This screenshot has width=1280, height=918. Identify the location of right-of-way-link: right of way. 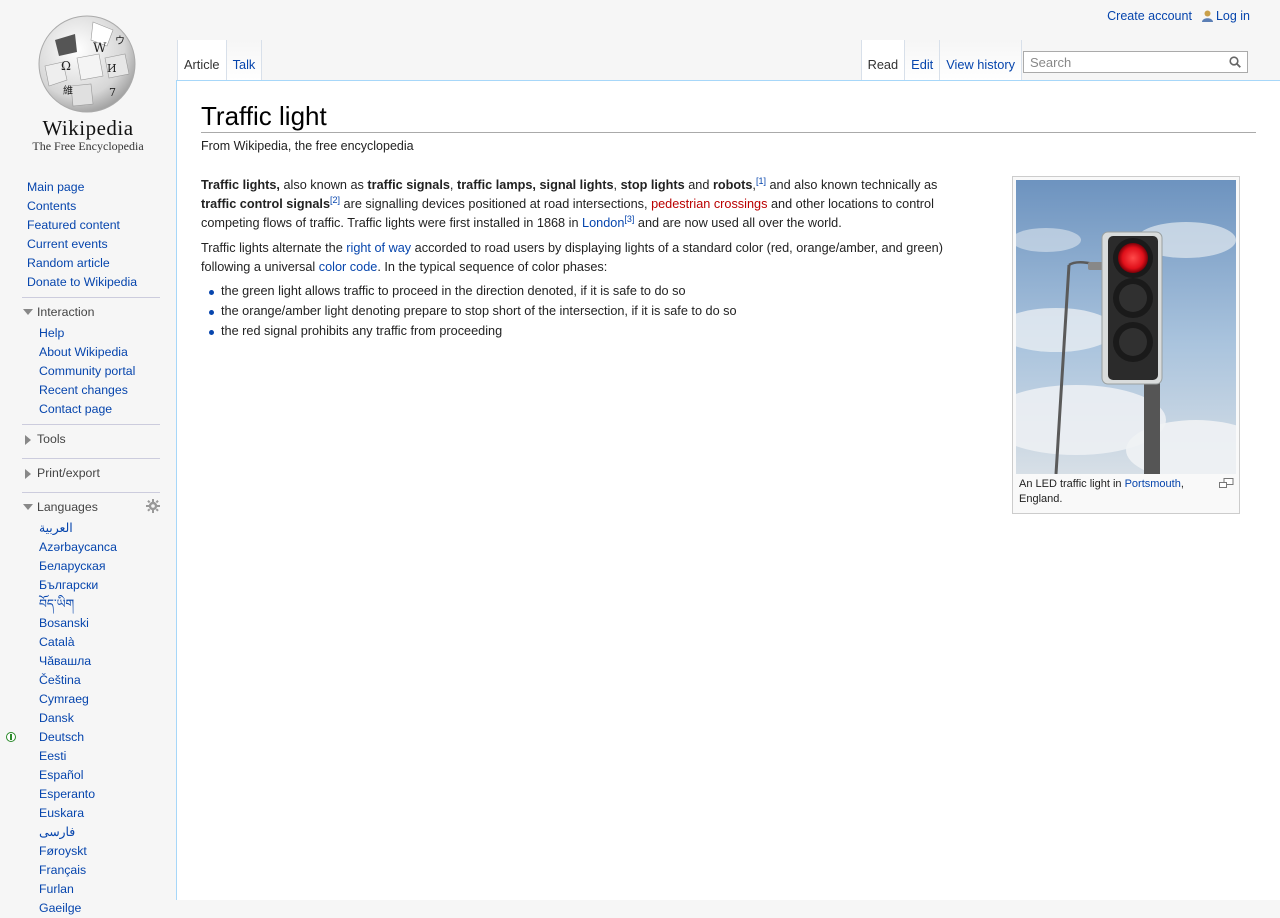
(378, 248).